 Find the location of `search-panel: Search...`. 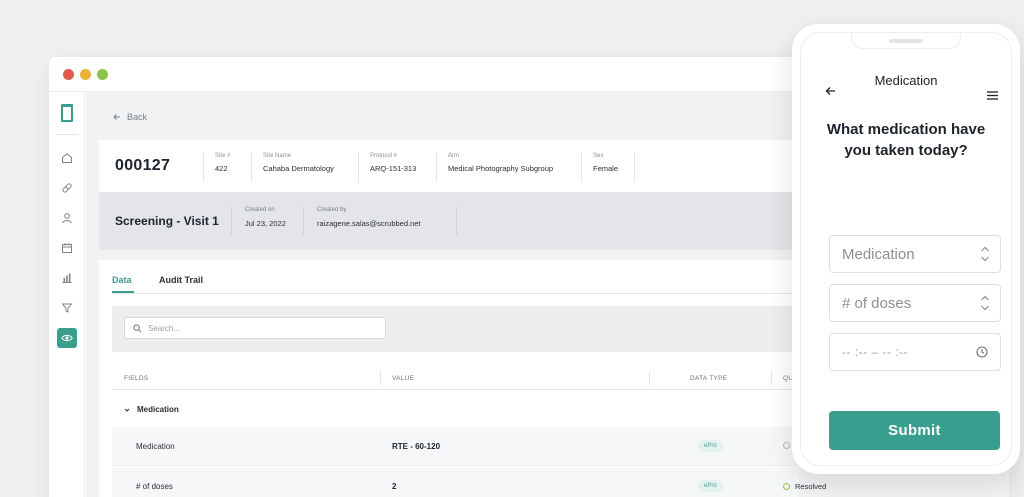

search-panel: Search... is located at coordinates (455, 329).